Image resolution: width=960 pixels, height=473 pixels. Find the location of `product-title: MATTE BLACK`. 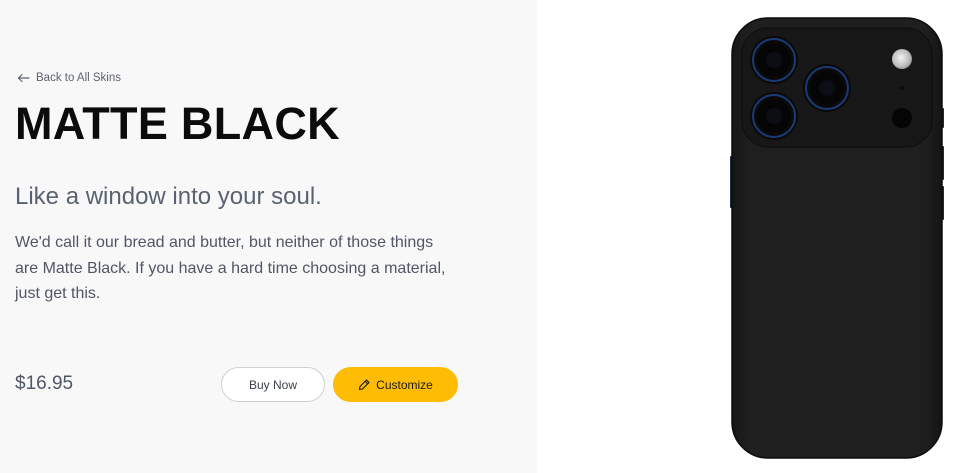

product-title: MATTE BLACK is located at coordinates (177, 123).